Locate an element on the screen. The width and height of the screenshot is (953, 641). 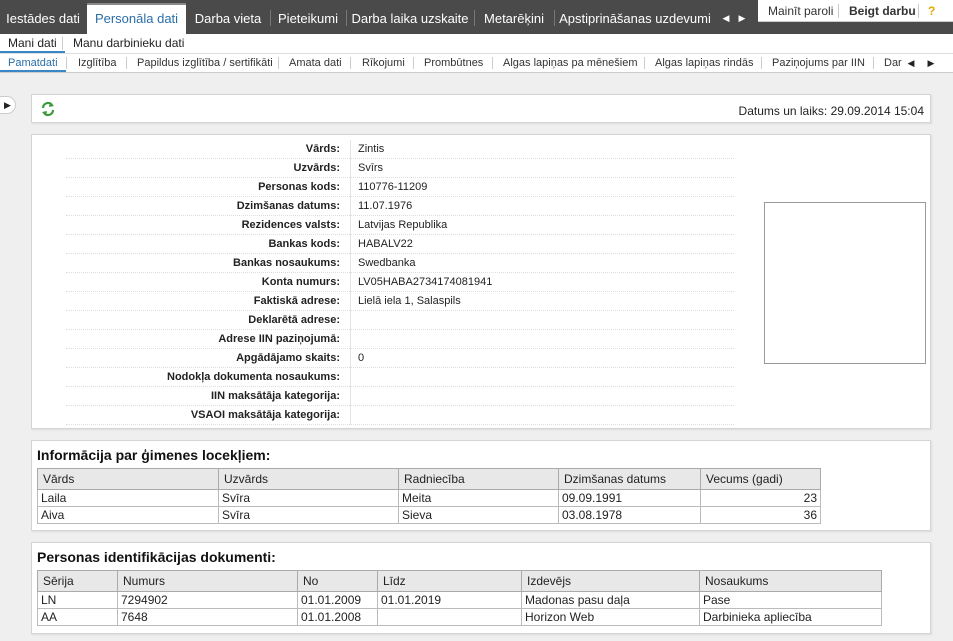
chevron-right-icon: ▶ is located at coordinates (8, 105).